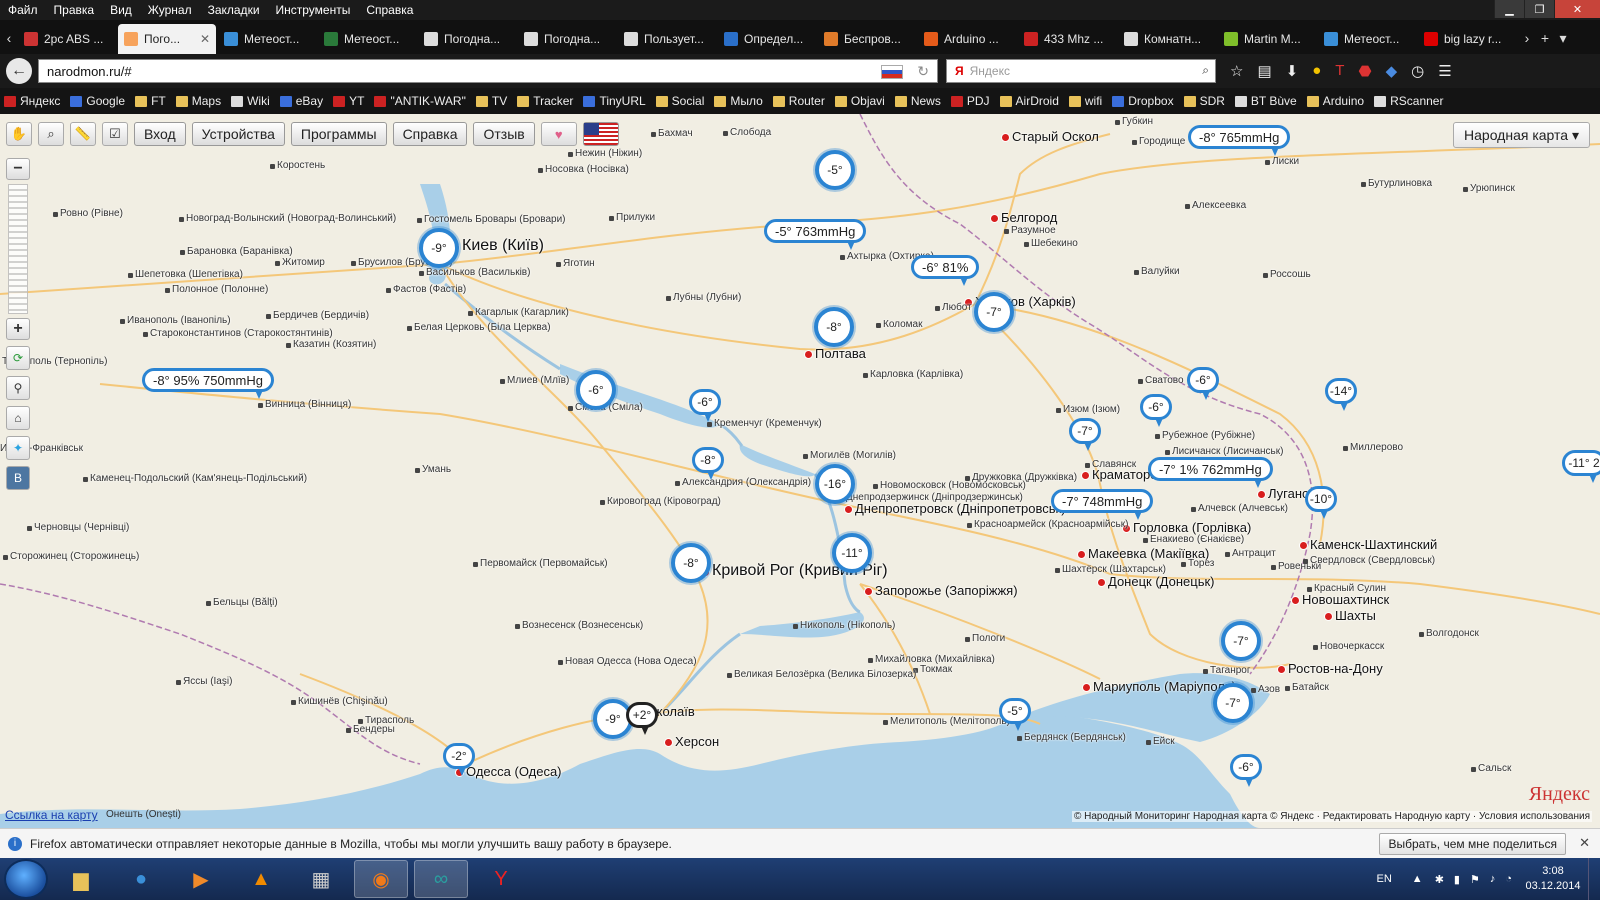 This screenshot has width=1600, height=900. Describe the element at coordinates (1439, 879) in the screenshot. I see `bluetooth-icon: ✱` at that location.